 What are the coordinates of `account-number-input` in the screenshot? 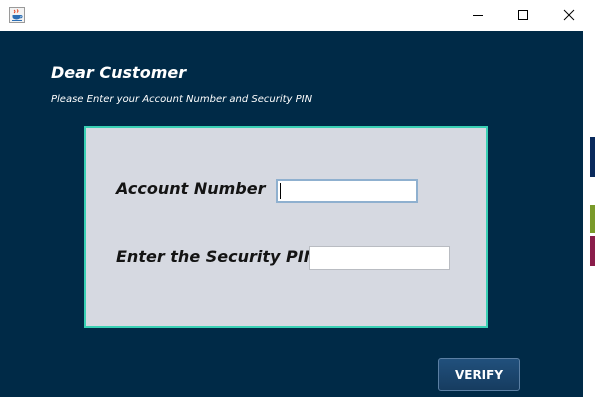 It's located at (347, 191).